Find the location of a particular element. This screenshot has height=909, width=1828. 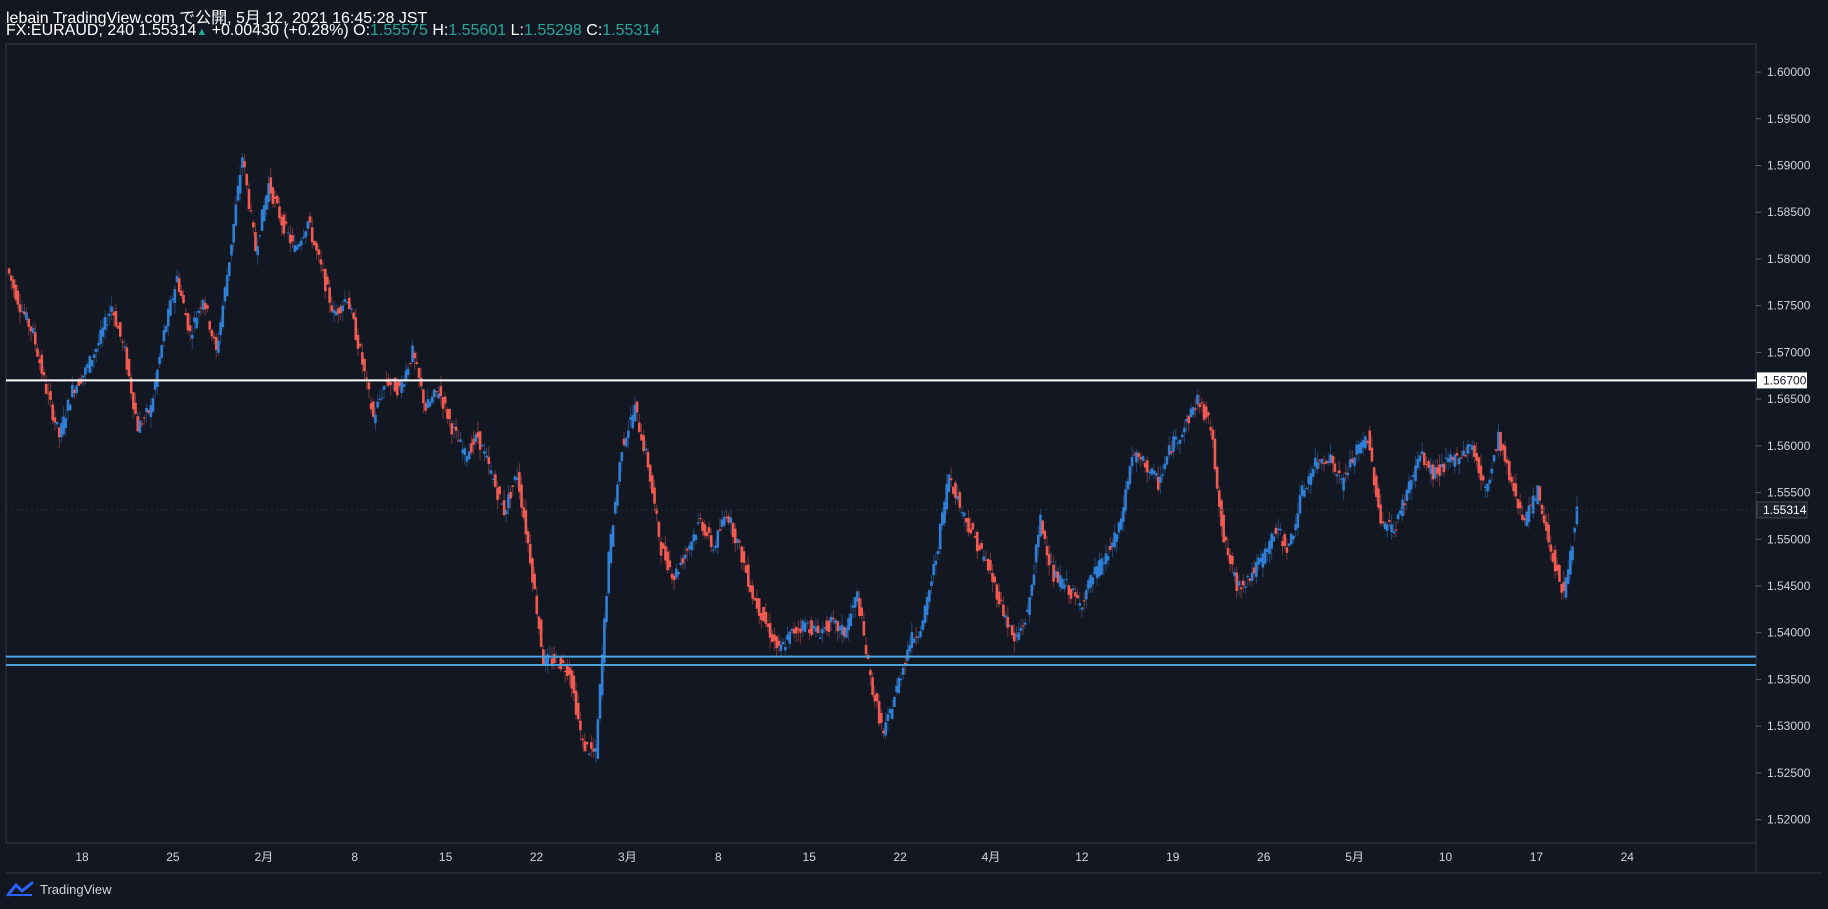

y-tick-label: 1.54500 is located at coordinates (1789, 586).